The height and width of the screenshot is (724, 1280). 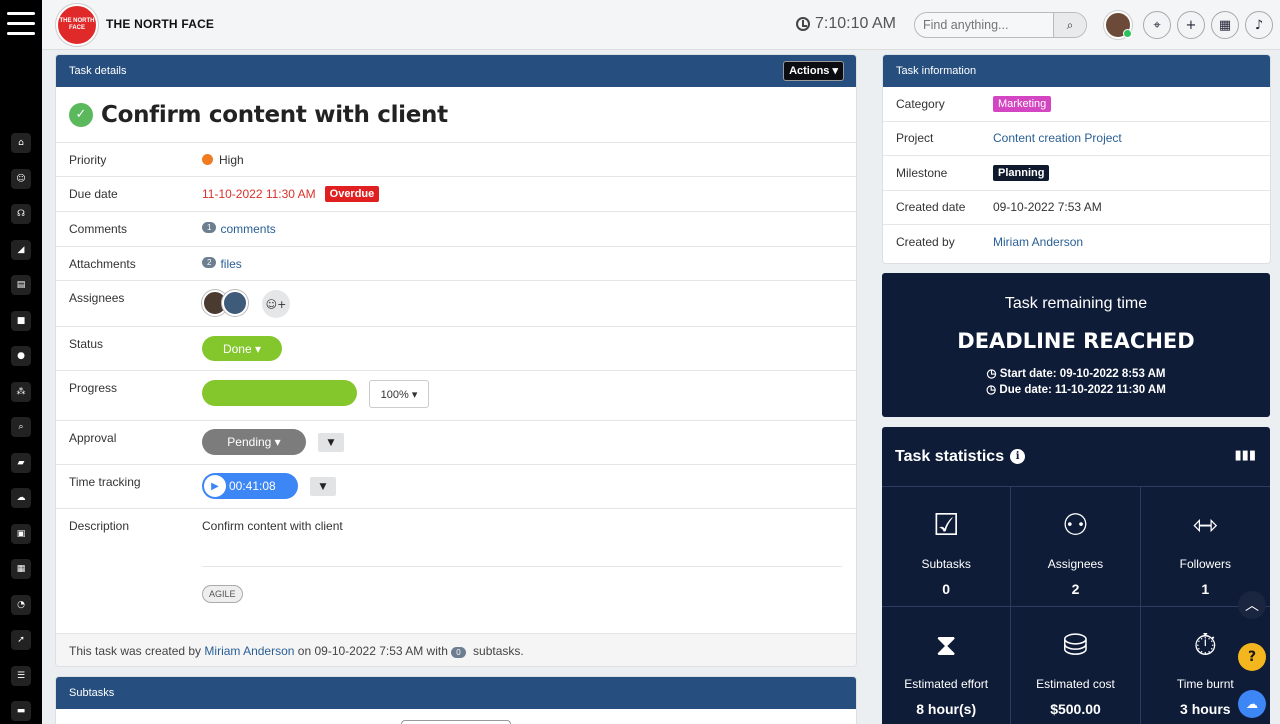 I want to click on home-icon: ⌂, so click(x=21, y=143).